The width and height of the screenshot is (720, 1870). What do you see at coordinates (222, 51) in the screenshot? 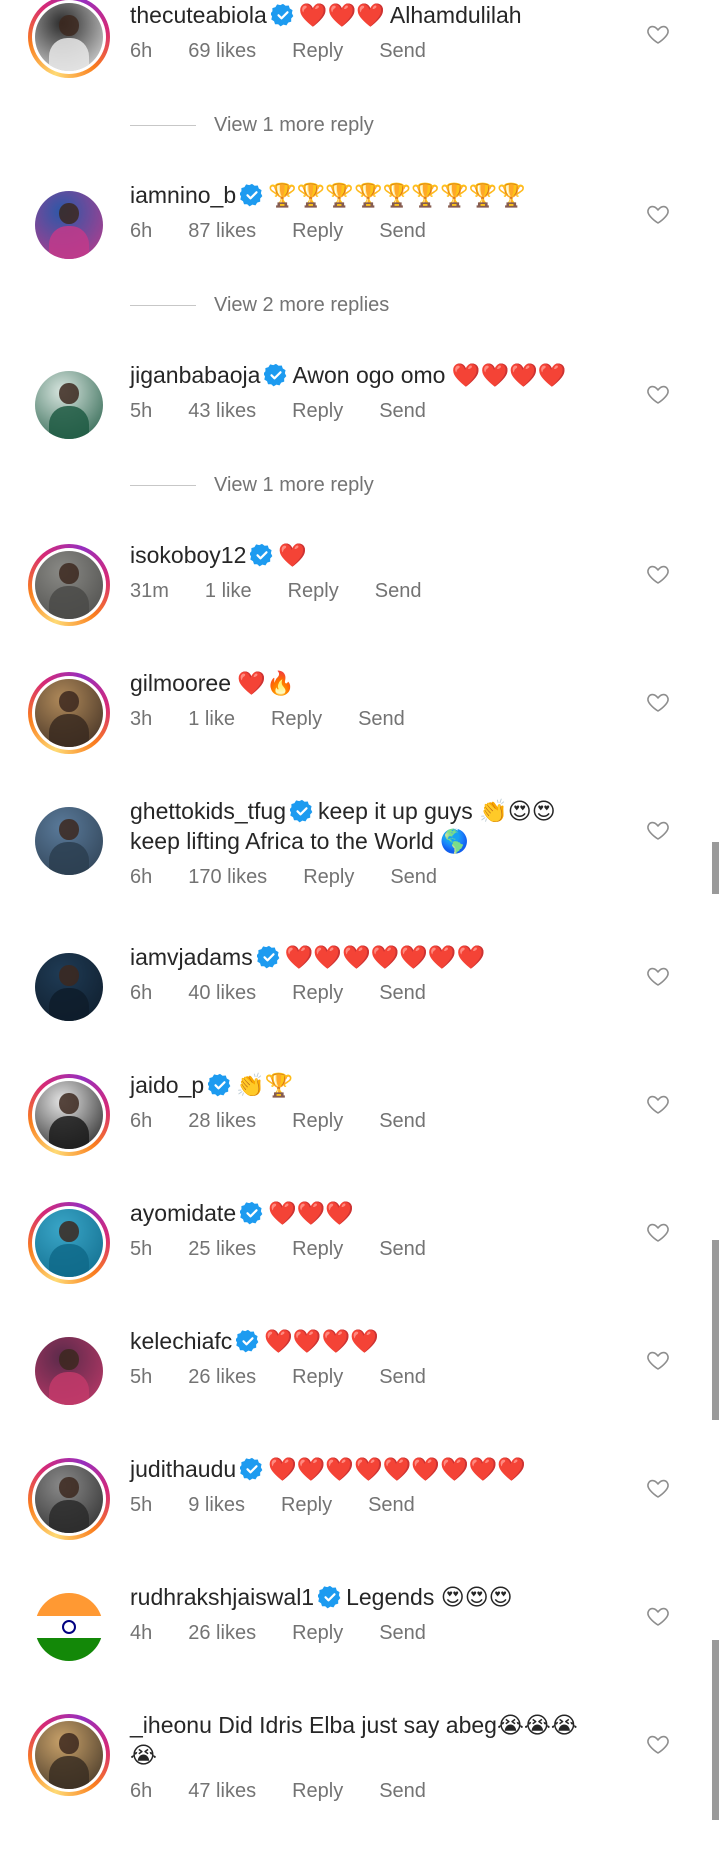
I see `likes-count: 69 likes` at bounding box center [222, 51].